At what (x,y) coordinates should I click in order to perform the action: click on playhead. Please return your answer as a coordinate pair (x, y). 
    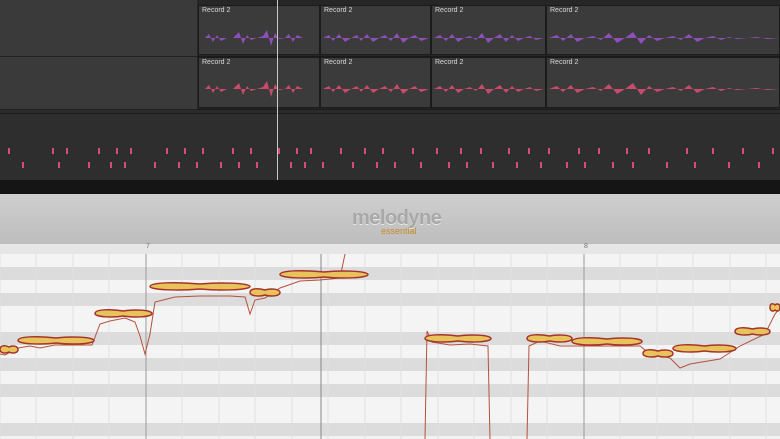
    Looking at the image, I should click on (277, 90).